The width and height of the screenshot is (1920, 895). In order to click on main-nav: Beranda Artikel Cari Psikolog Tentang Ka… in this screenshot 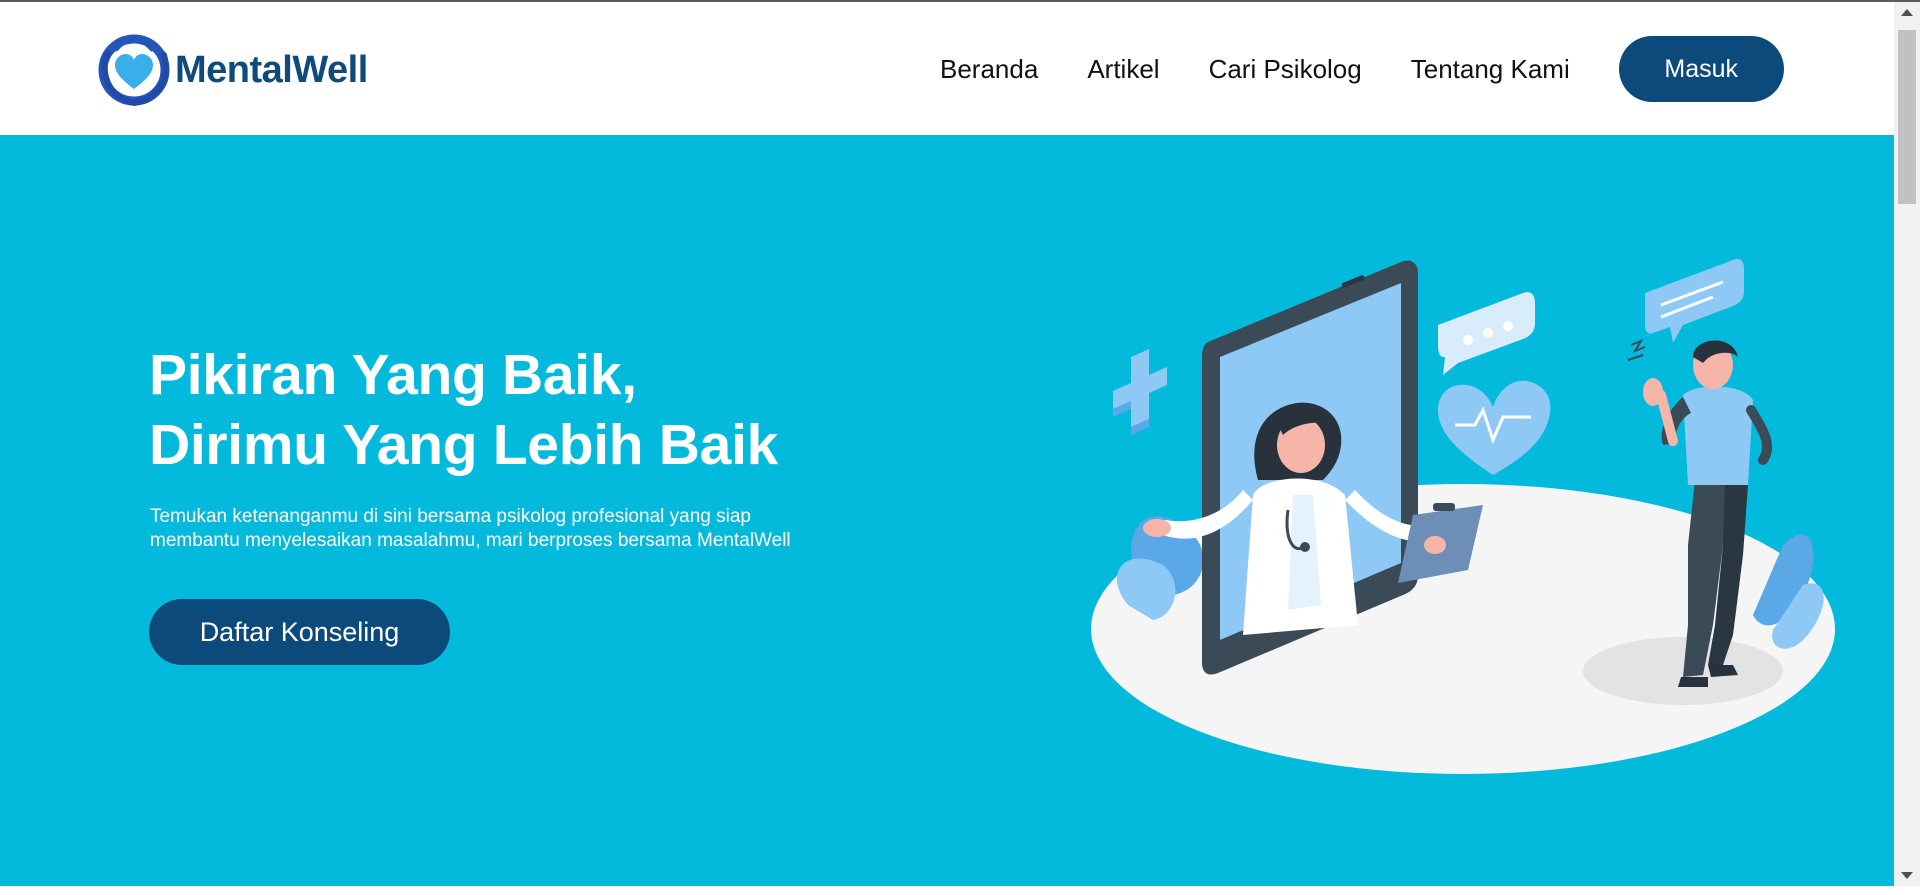, I will do `click(1362, 69)`.